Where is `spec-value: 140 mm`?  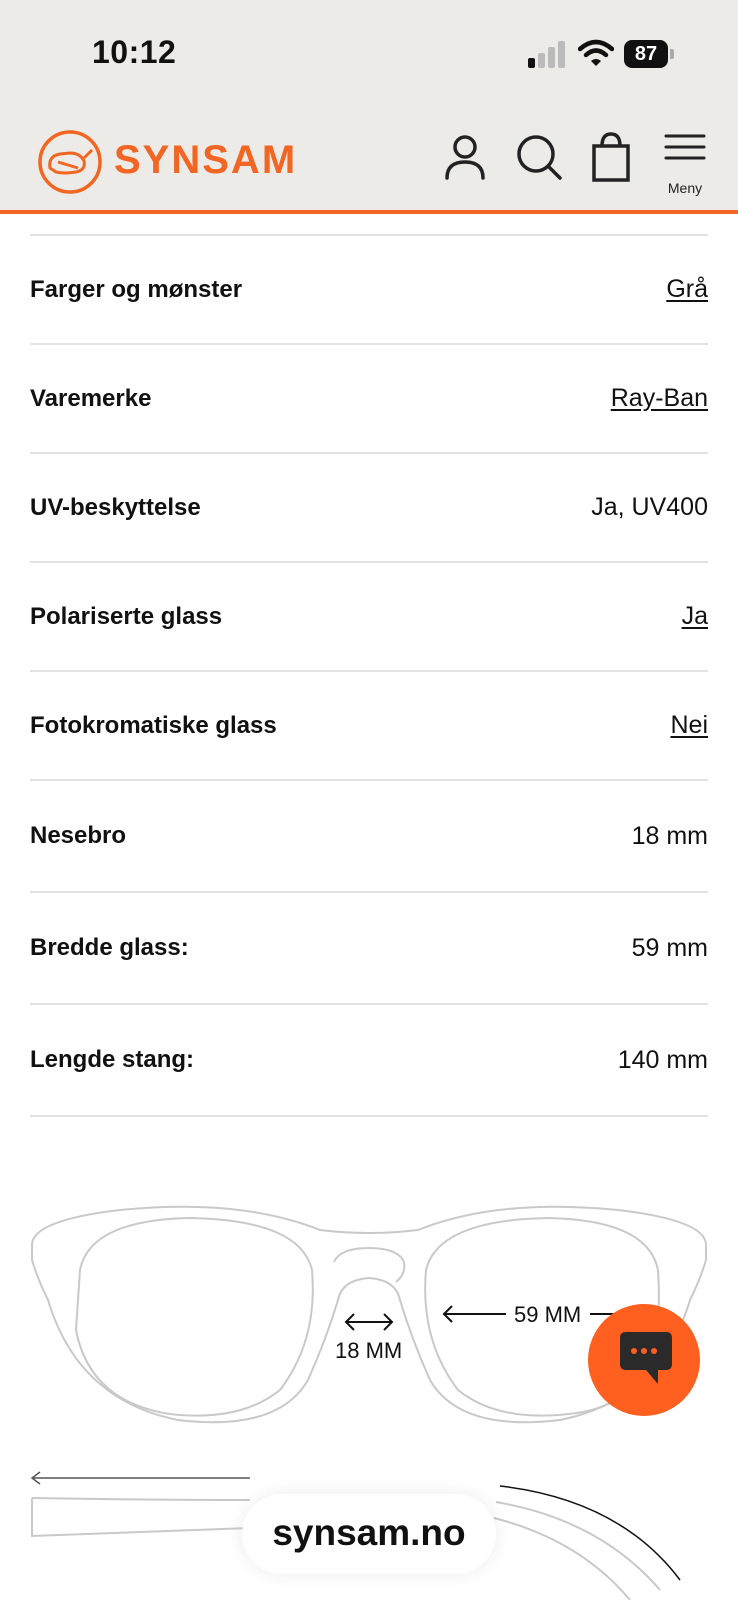
spec-value: 140 mm is located at coordinates (662, 1059).